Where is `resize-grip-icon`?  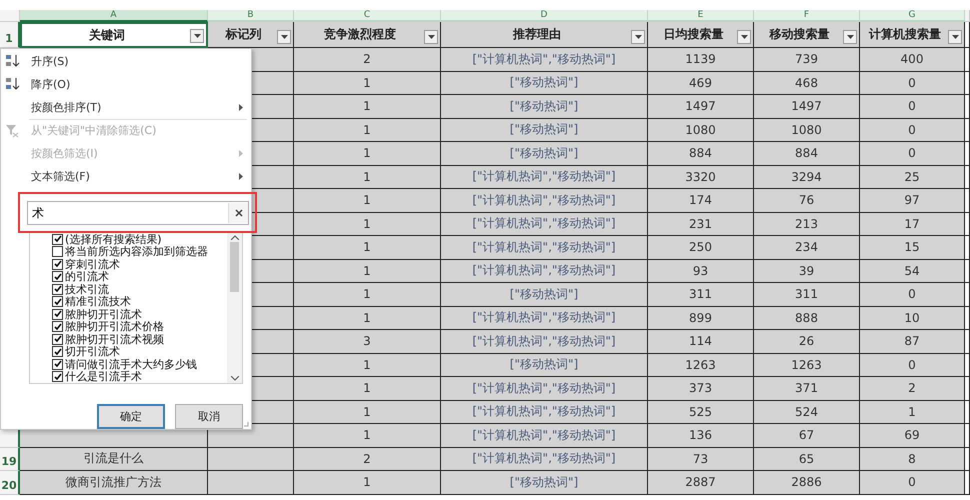 resize-grip-icon is located at coordinates (246, 424).